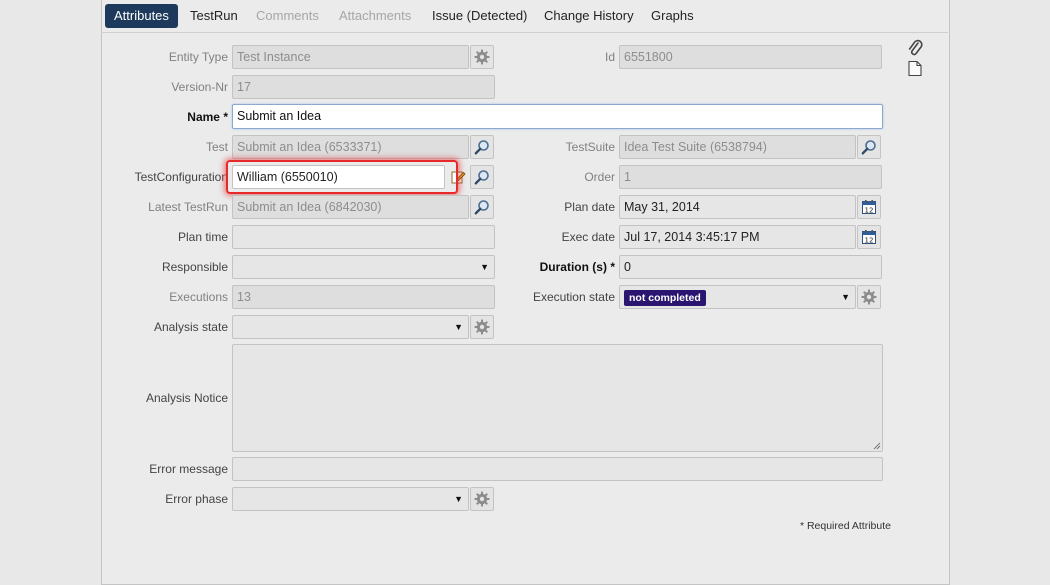  I want to click on required-attribute-note: * Required Attribute, so click(845, 526).